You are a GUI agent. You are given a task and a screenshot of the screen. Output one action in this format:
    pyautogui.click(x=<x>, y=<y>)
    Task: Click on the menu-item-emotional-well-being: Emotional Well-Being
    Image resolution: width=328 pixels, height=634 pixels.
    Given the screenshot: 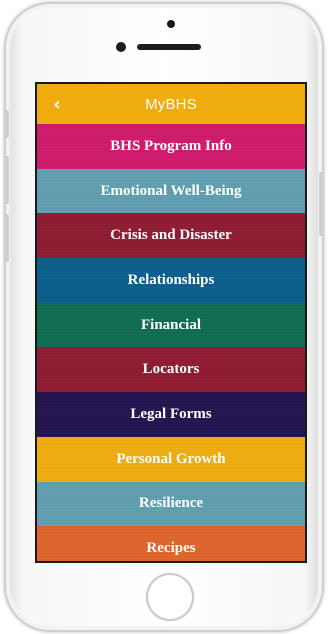 What is the action you would take?
    pyautogui.click(x=171, y=191)
    